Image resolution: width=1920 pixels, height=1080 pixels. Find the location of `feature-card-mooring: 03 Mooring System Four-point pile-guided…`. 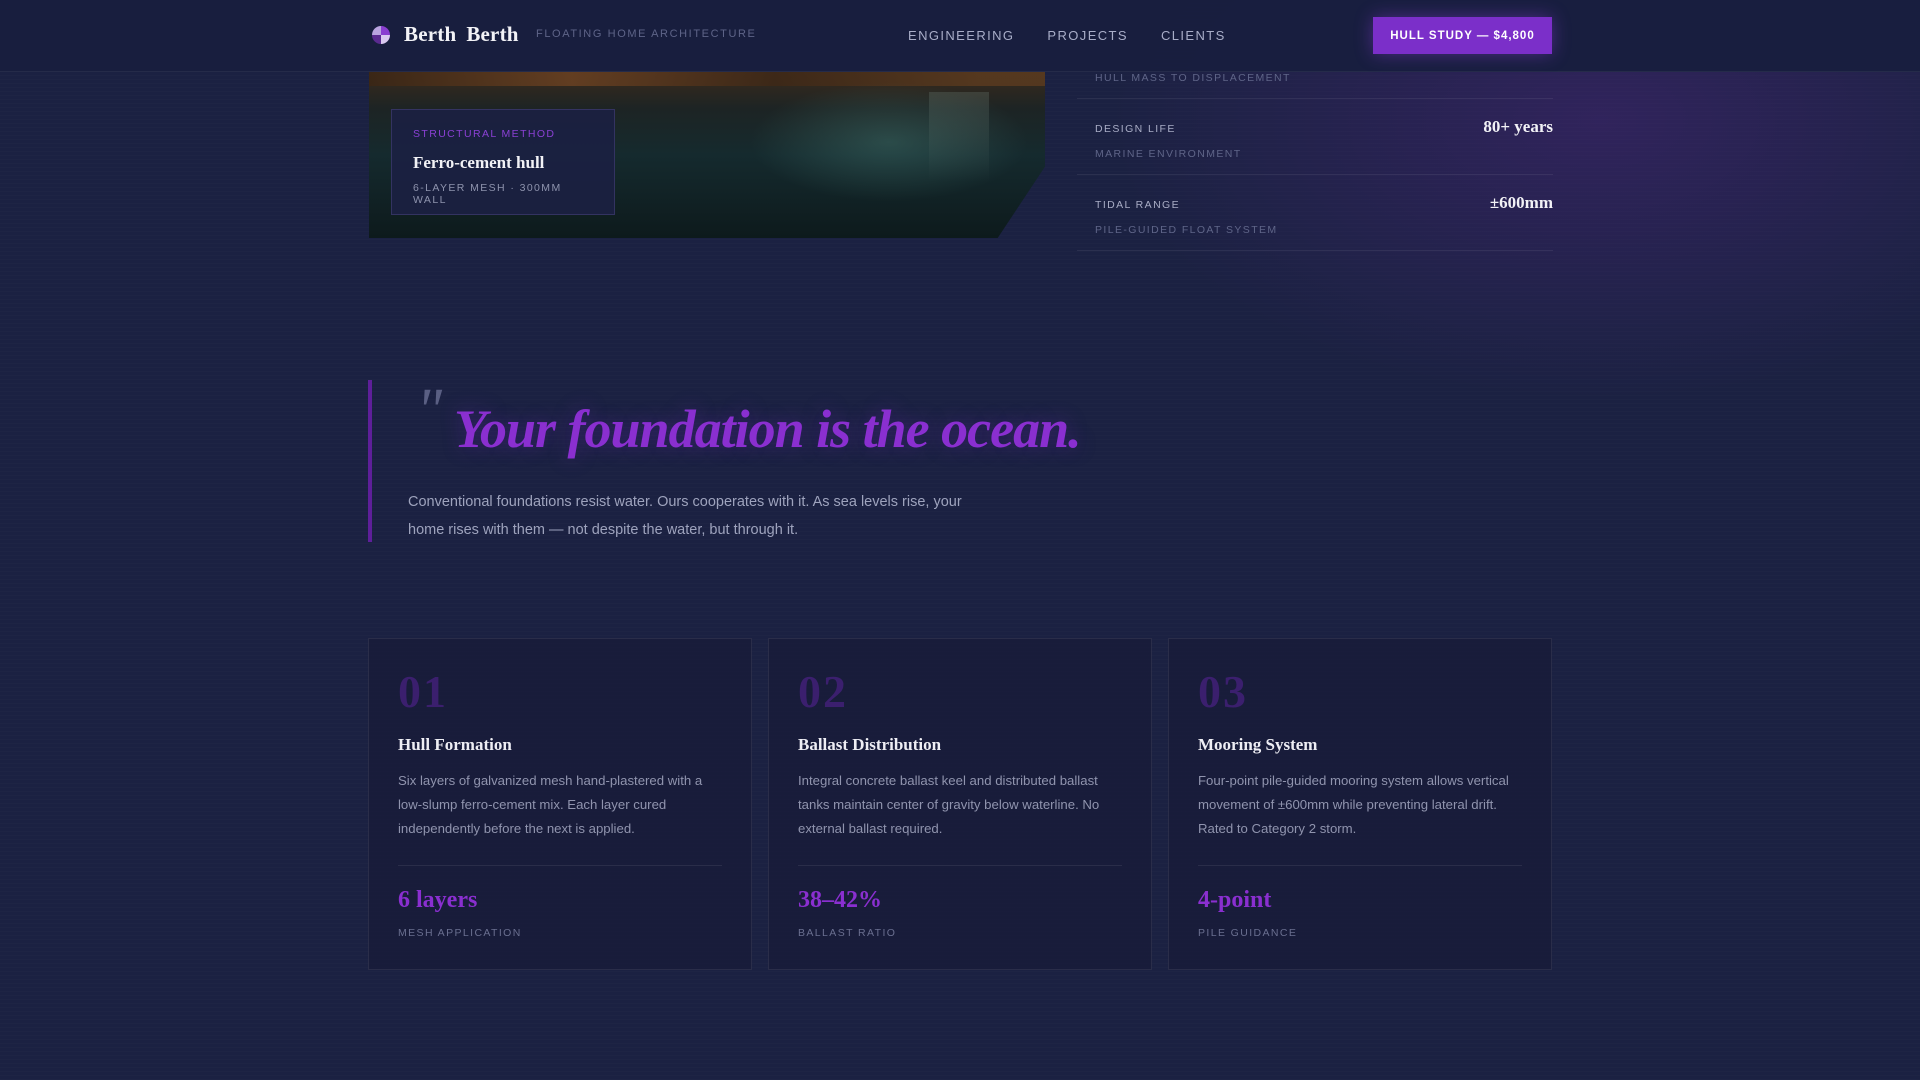

feature-card-mooring: 03 Mooring System Four-point pile-guided… is located at coordinates (1360, 804).